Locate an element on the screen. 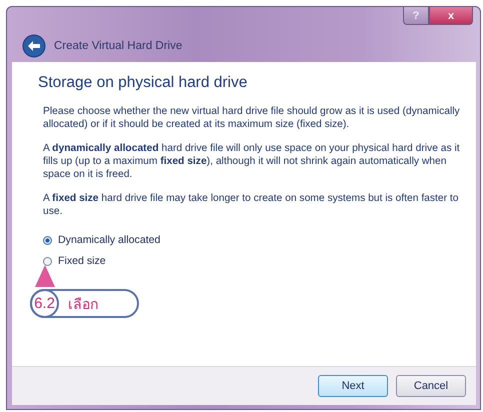 This screenshot has height=412, width=483. callout-text: เลือก is located at coordinates (83, 305).